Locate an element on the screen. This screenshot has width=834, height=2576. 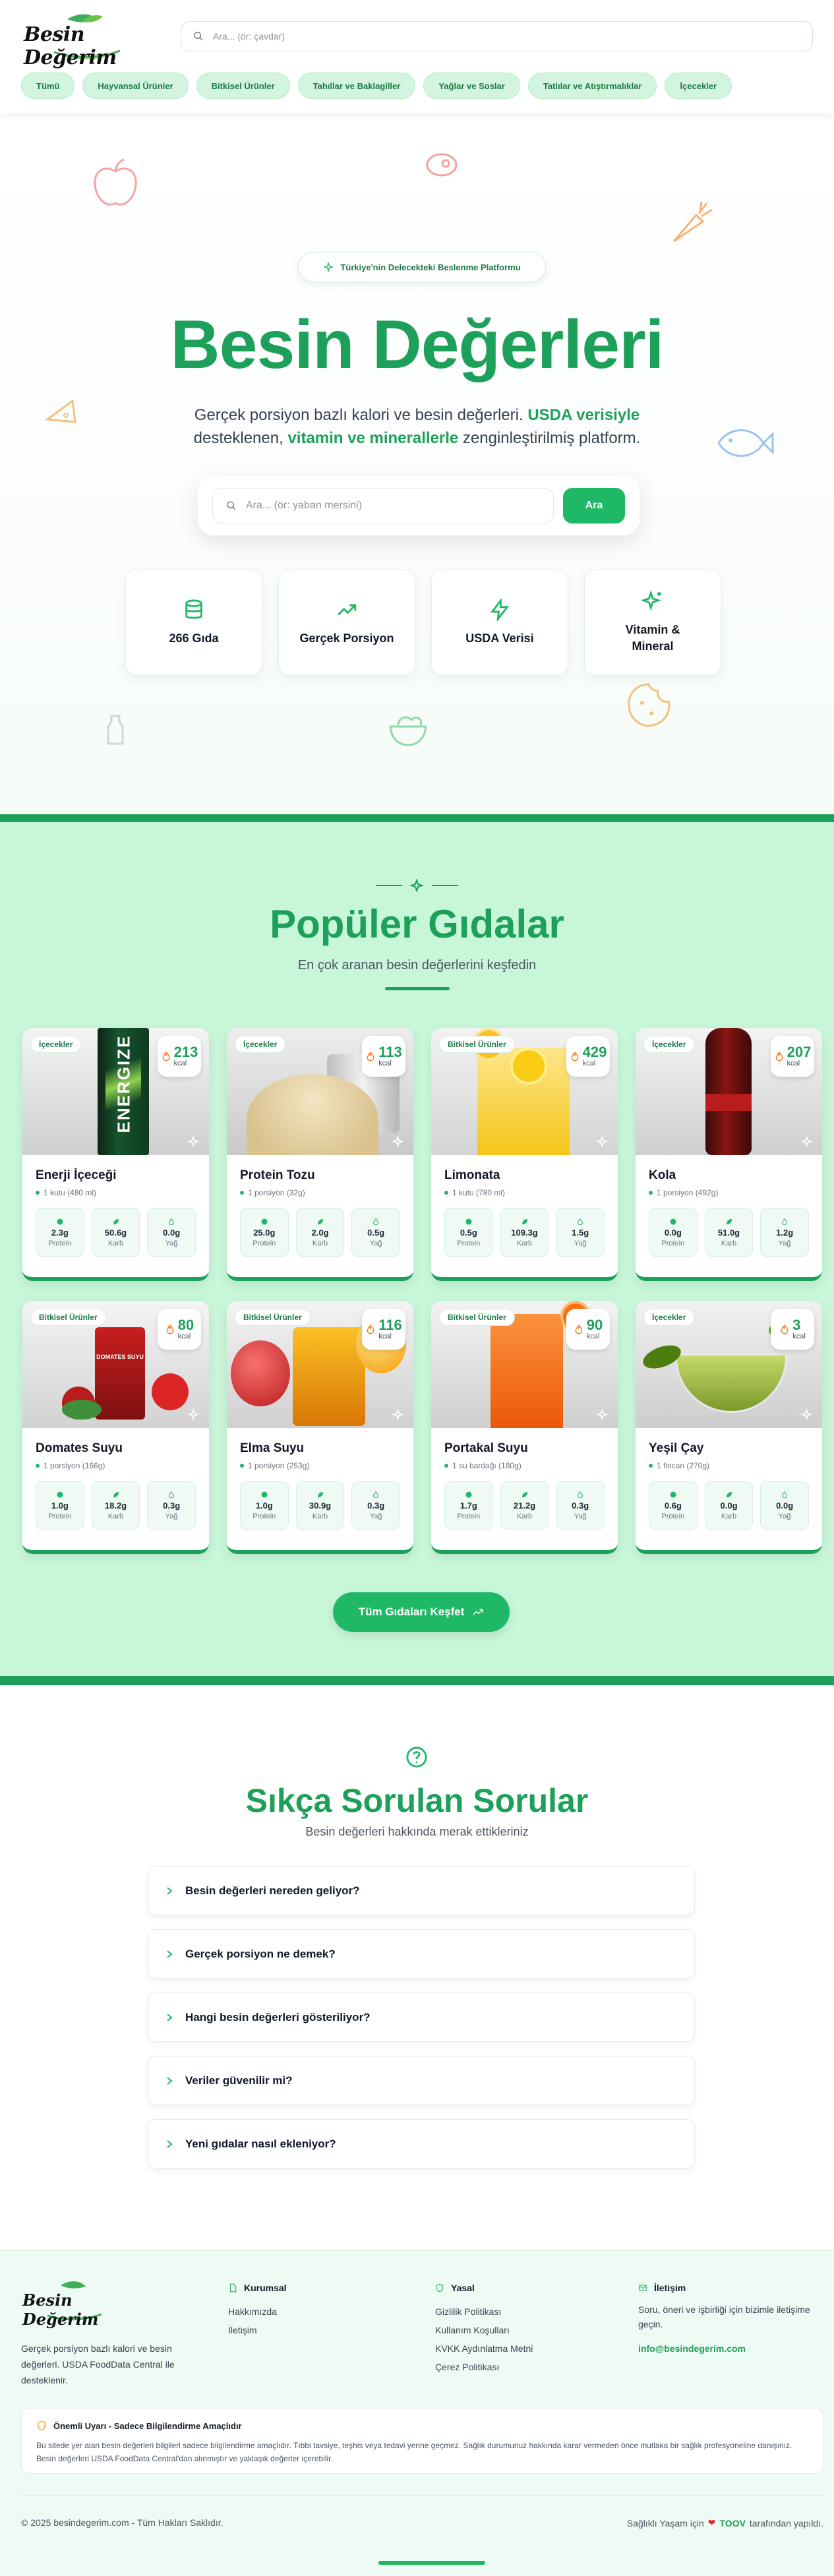
portion-text: 1 porsiyon (166g) is located at coordinates (74, 1465).